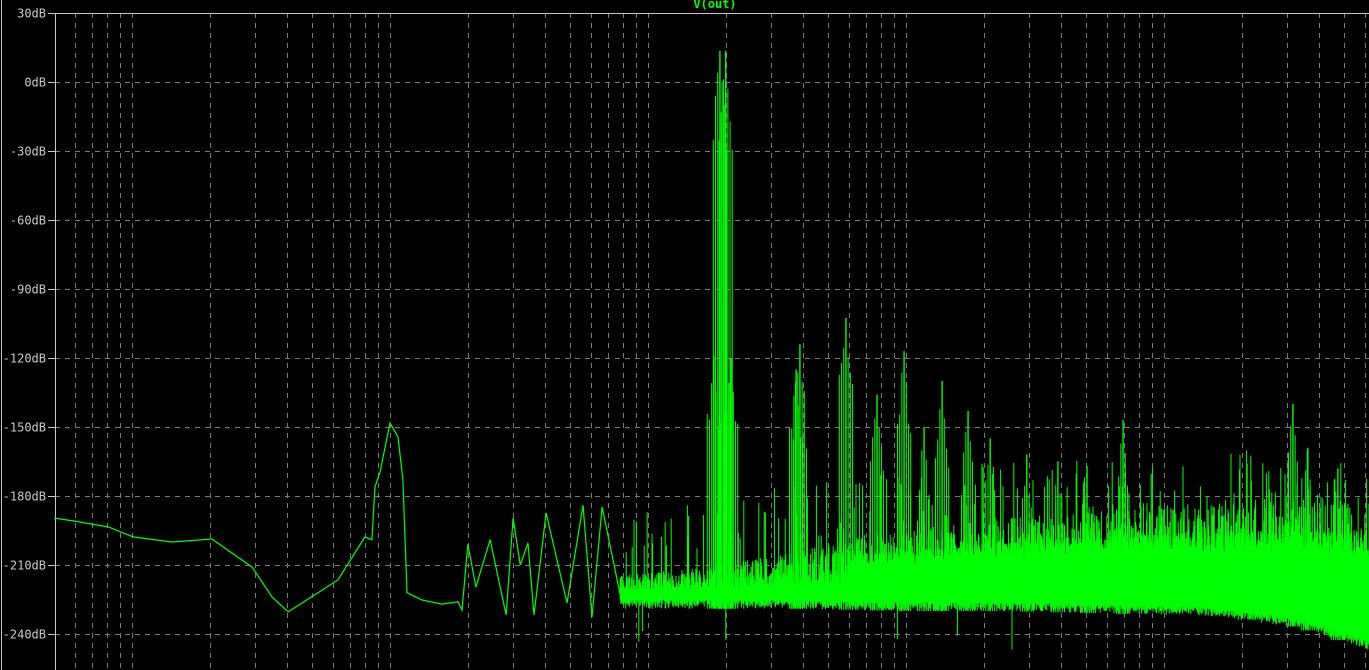 This screenshot has height=670, width=1369. Describe the element at coordinates (24, 359) in the screenshot. I see `y-tick-label: -120dB` at that location.